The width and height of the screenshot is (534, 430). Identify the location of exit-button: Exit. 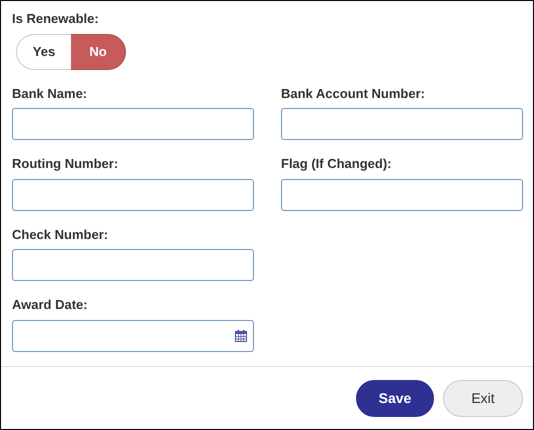
(483, 398).